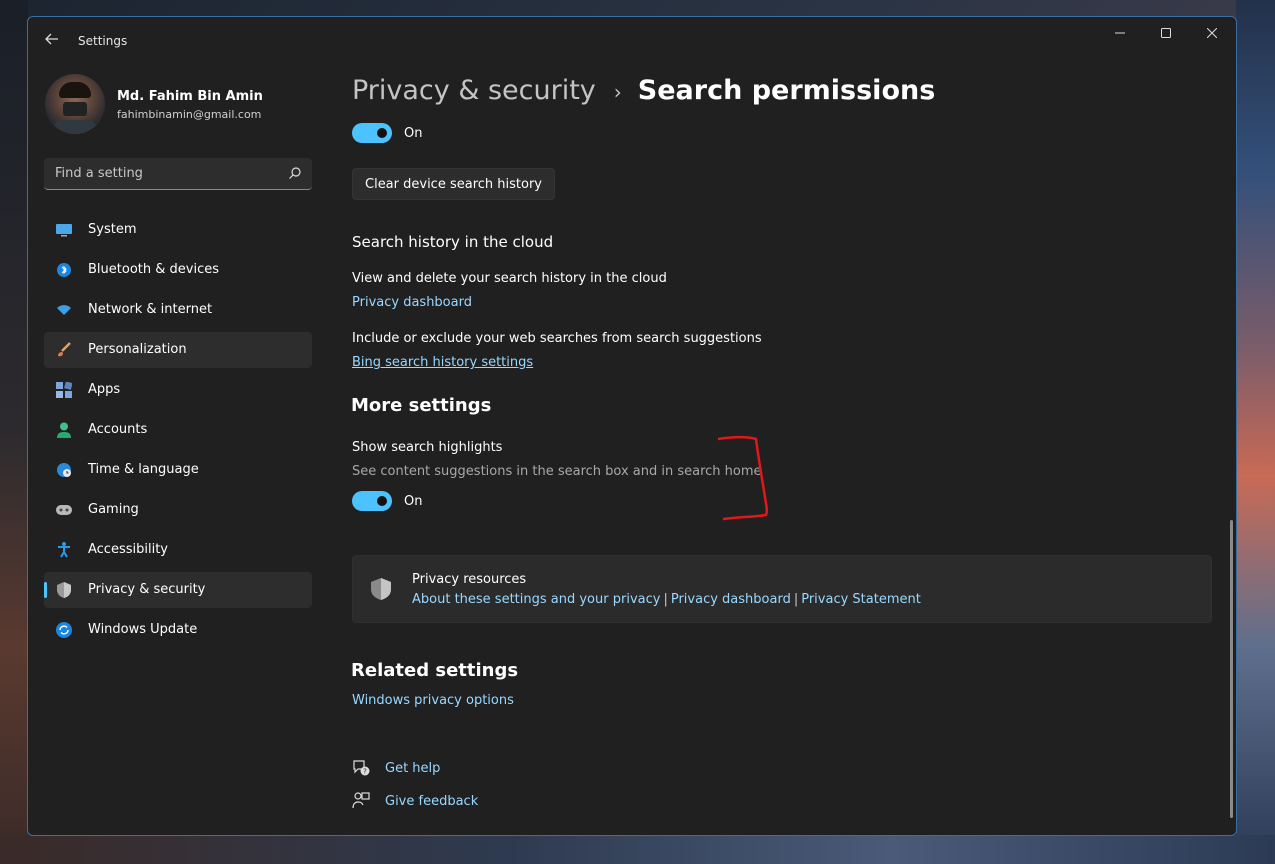 Image resolution: width=1275 pixels, height=864 pixels. What do you see at coordinates (372, 133) in the screenshot?
I see `search-history-toggle` at bounding box center [372, 133].